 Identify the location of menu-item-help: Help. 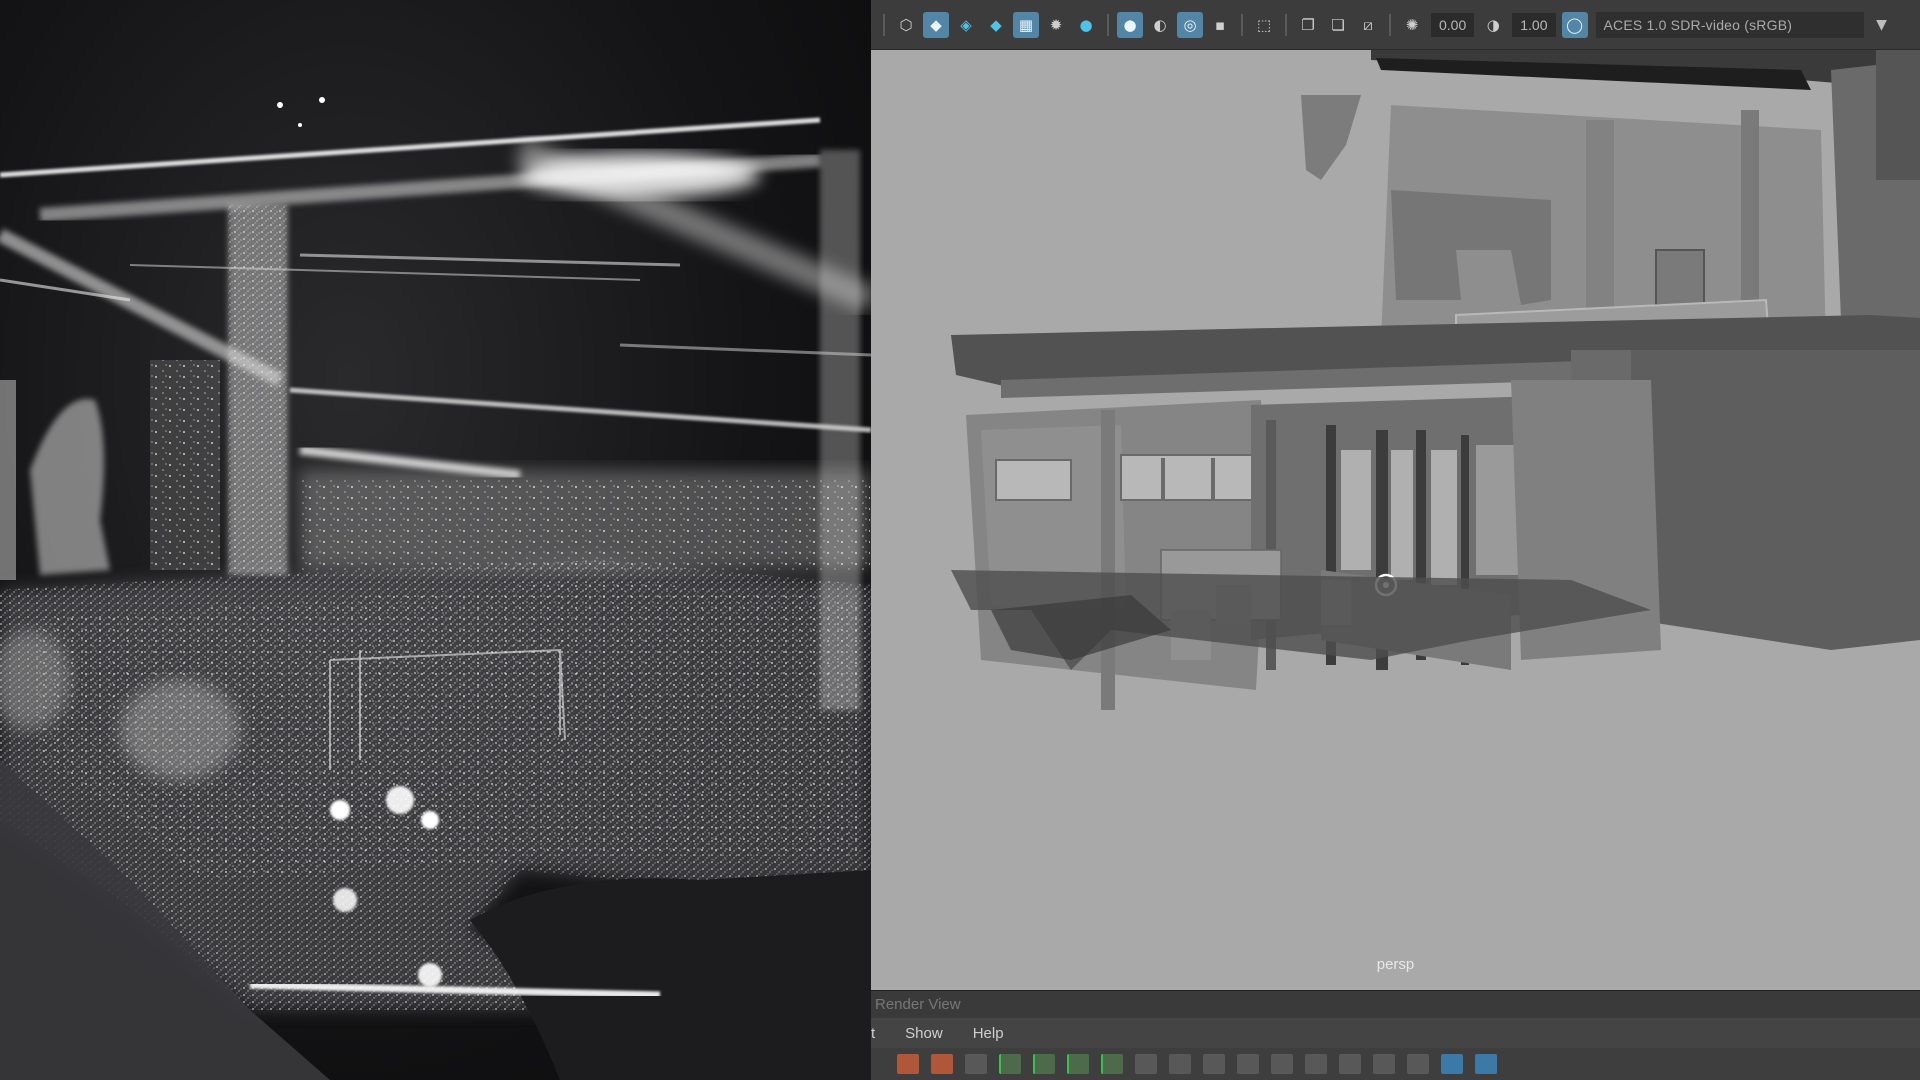
(988, 1033).